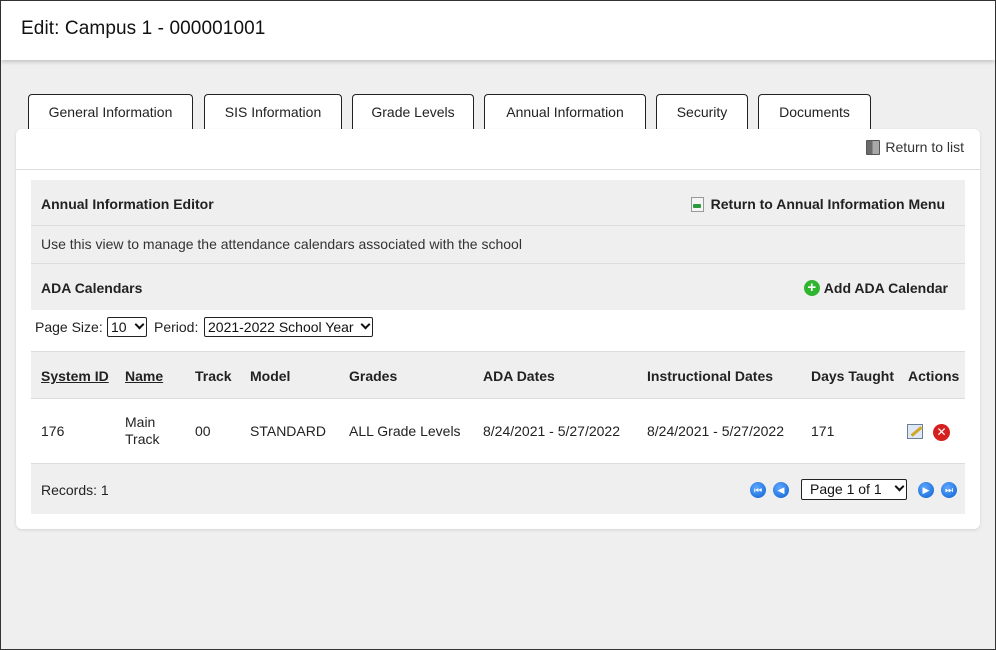 This screenshot has width=996, height=650. I want to click on column-model: Model, so click(270, 376).